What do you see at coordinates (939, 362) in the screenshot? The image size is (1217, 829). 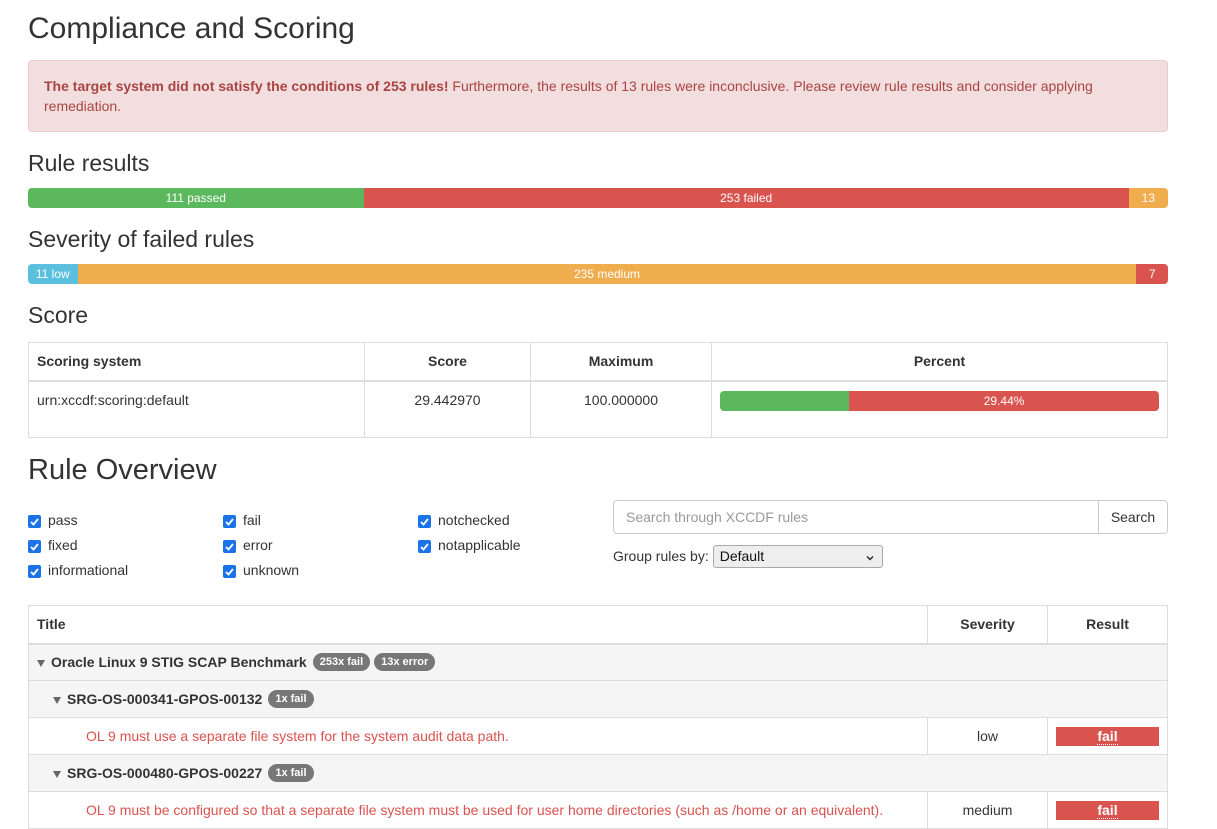 I see `header-percent: Percent` at bounding box center [939, 362].